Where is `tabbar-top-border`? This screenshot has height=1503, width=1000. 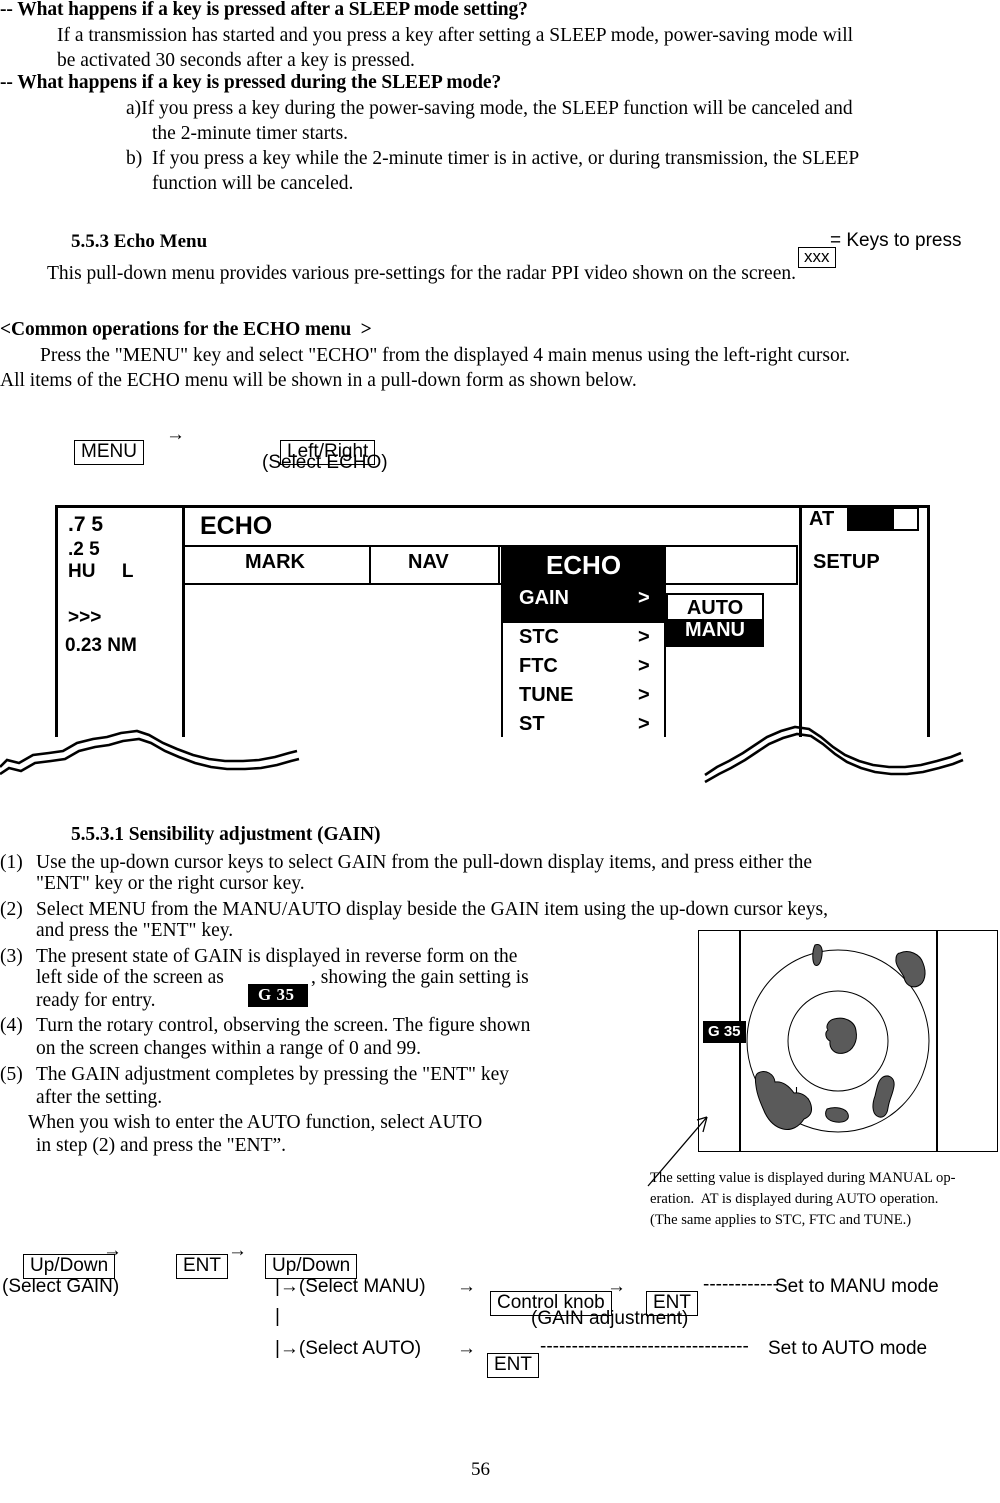 tabbar-top-border is located at coordinates (491, 546).